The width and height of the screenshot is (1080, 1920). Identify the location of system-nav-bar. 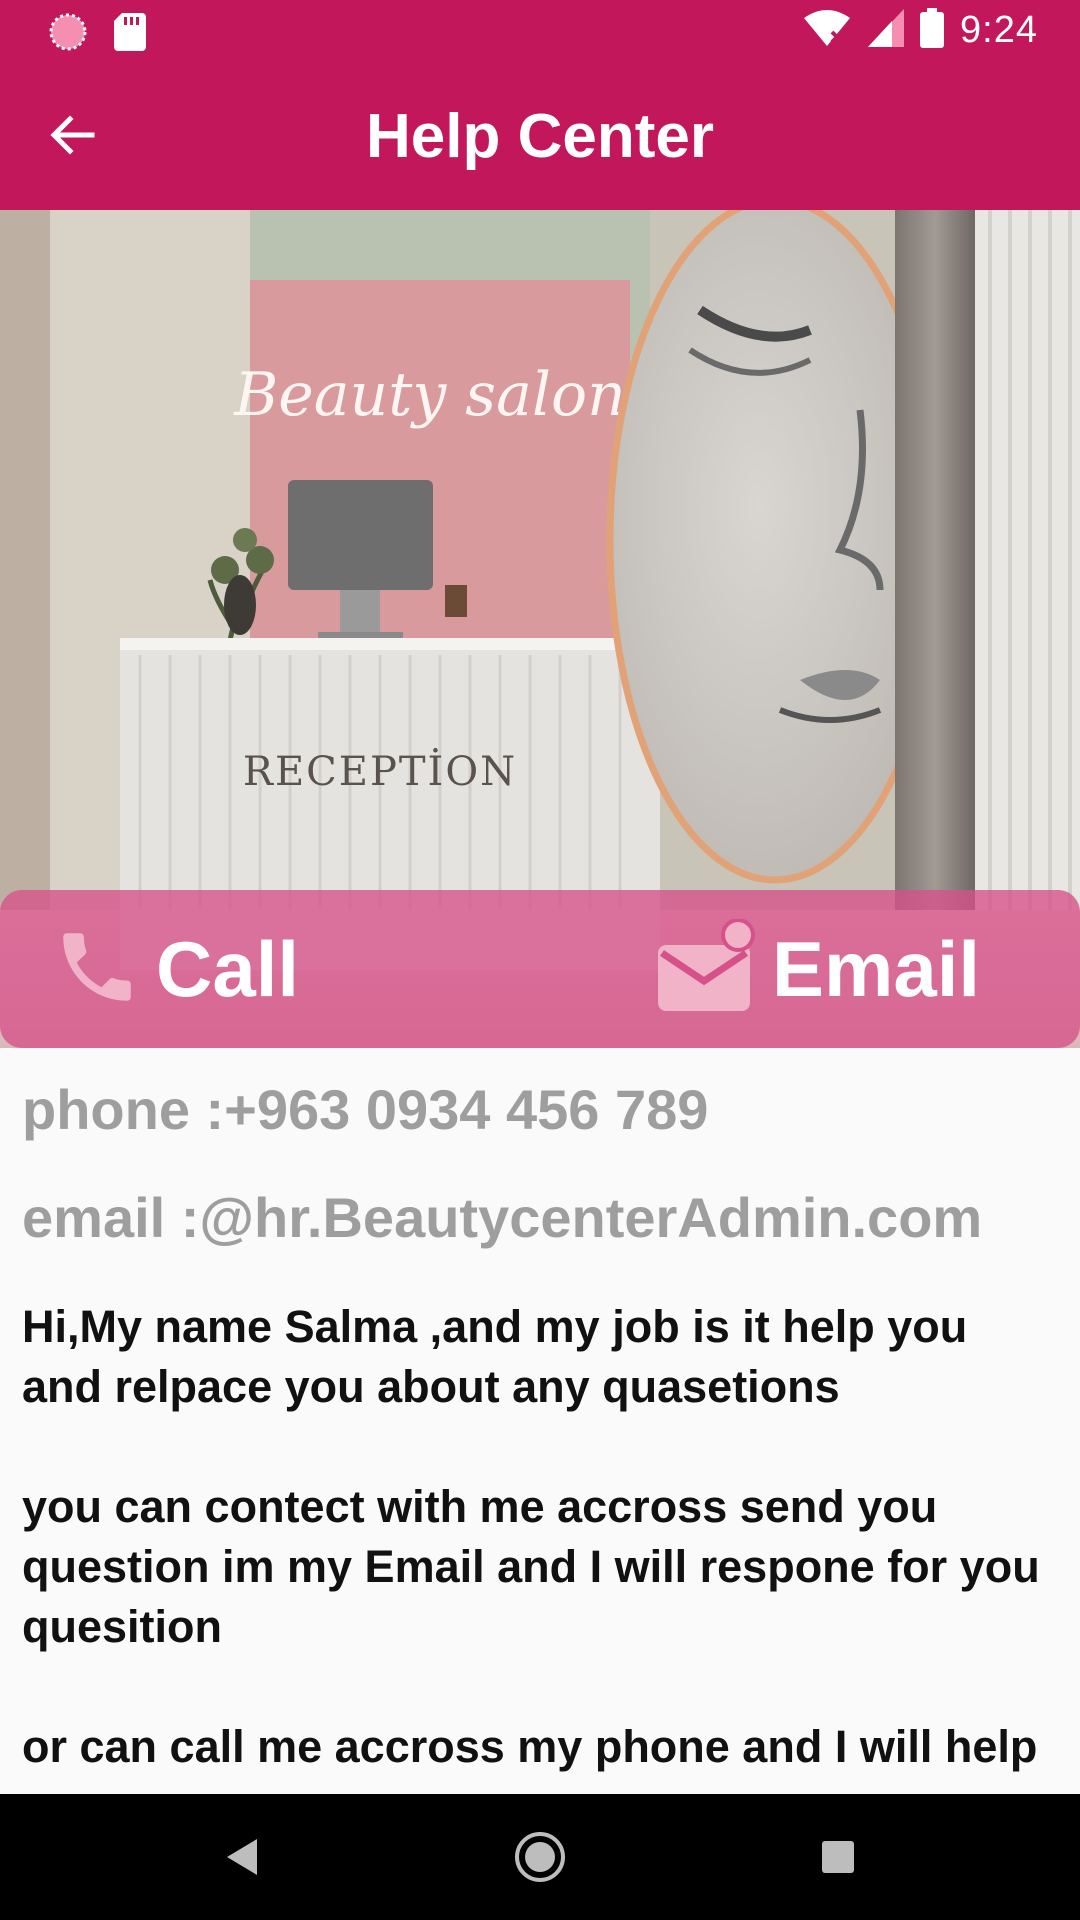
(540, 1857).